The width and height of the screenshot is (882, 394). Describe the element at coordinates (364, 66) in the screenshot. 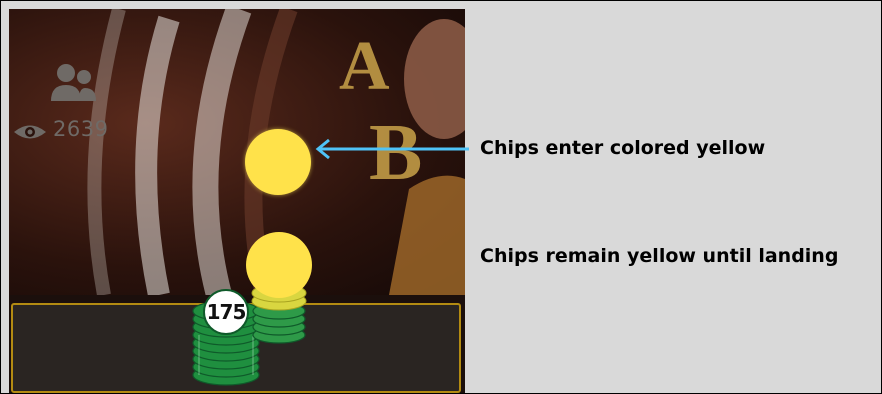

I see `svg-text: A` at that location.